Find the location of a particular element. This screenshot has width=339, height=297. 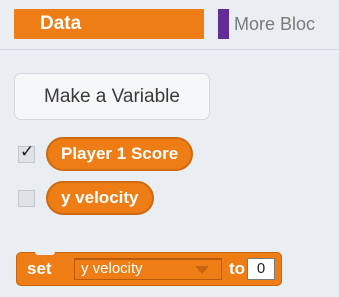

category-bar: Data More Bloc is located at coordinates (169, 21).